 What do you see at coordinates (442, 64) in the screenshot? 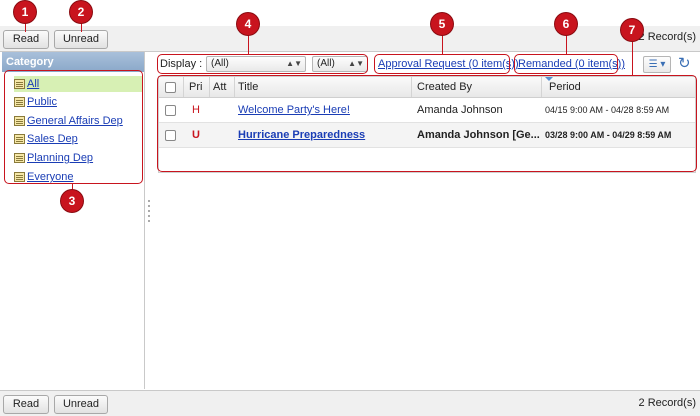
I see `annotation-box-approval` at bounding box center [442, 64].